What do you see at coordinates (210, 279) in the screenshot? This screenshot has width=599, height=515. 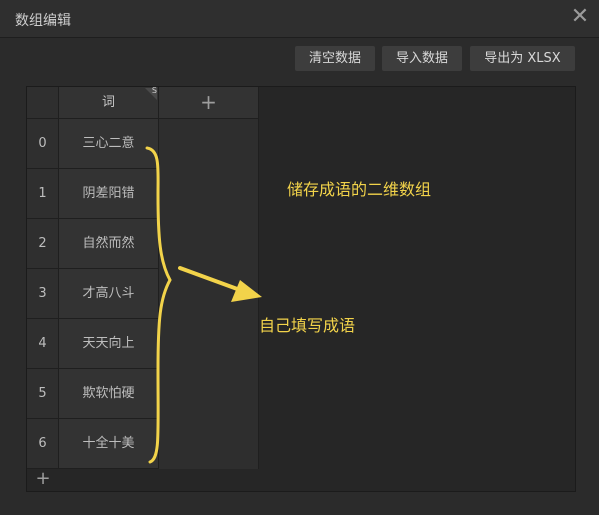 I see `arrow-annotation` at bounding box center [210, 279].